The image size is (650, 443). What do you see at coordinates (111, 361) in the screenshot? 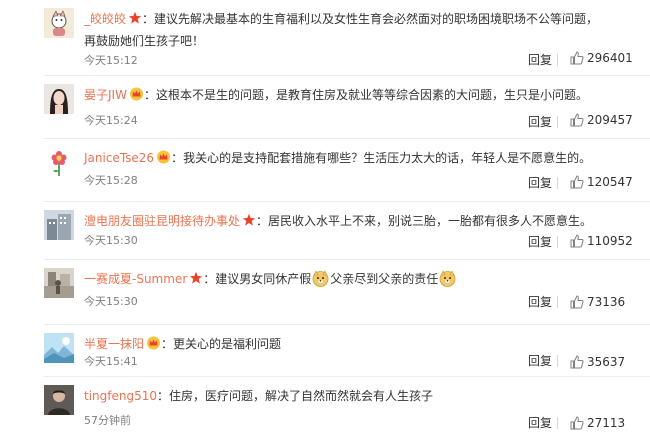
I see `comment-time: 今天15:41` at bounding box center [111, 361].